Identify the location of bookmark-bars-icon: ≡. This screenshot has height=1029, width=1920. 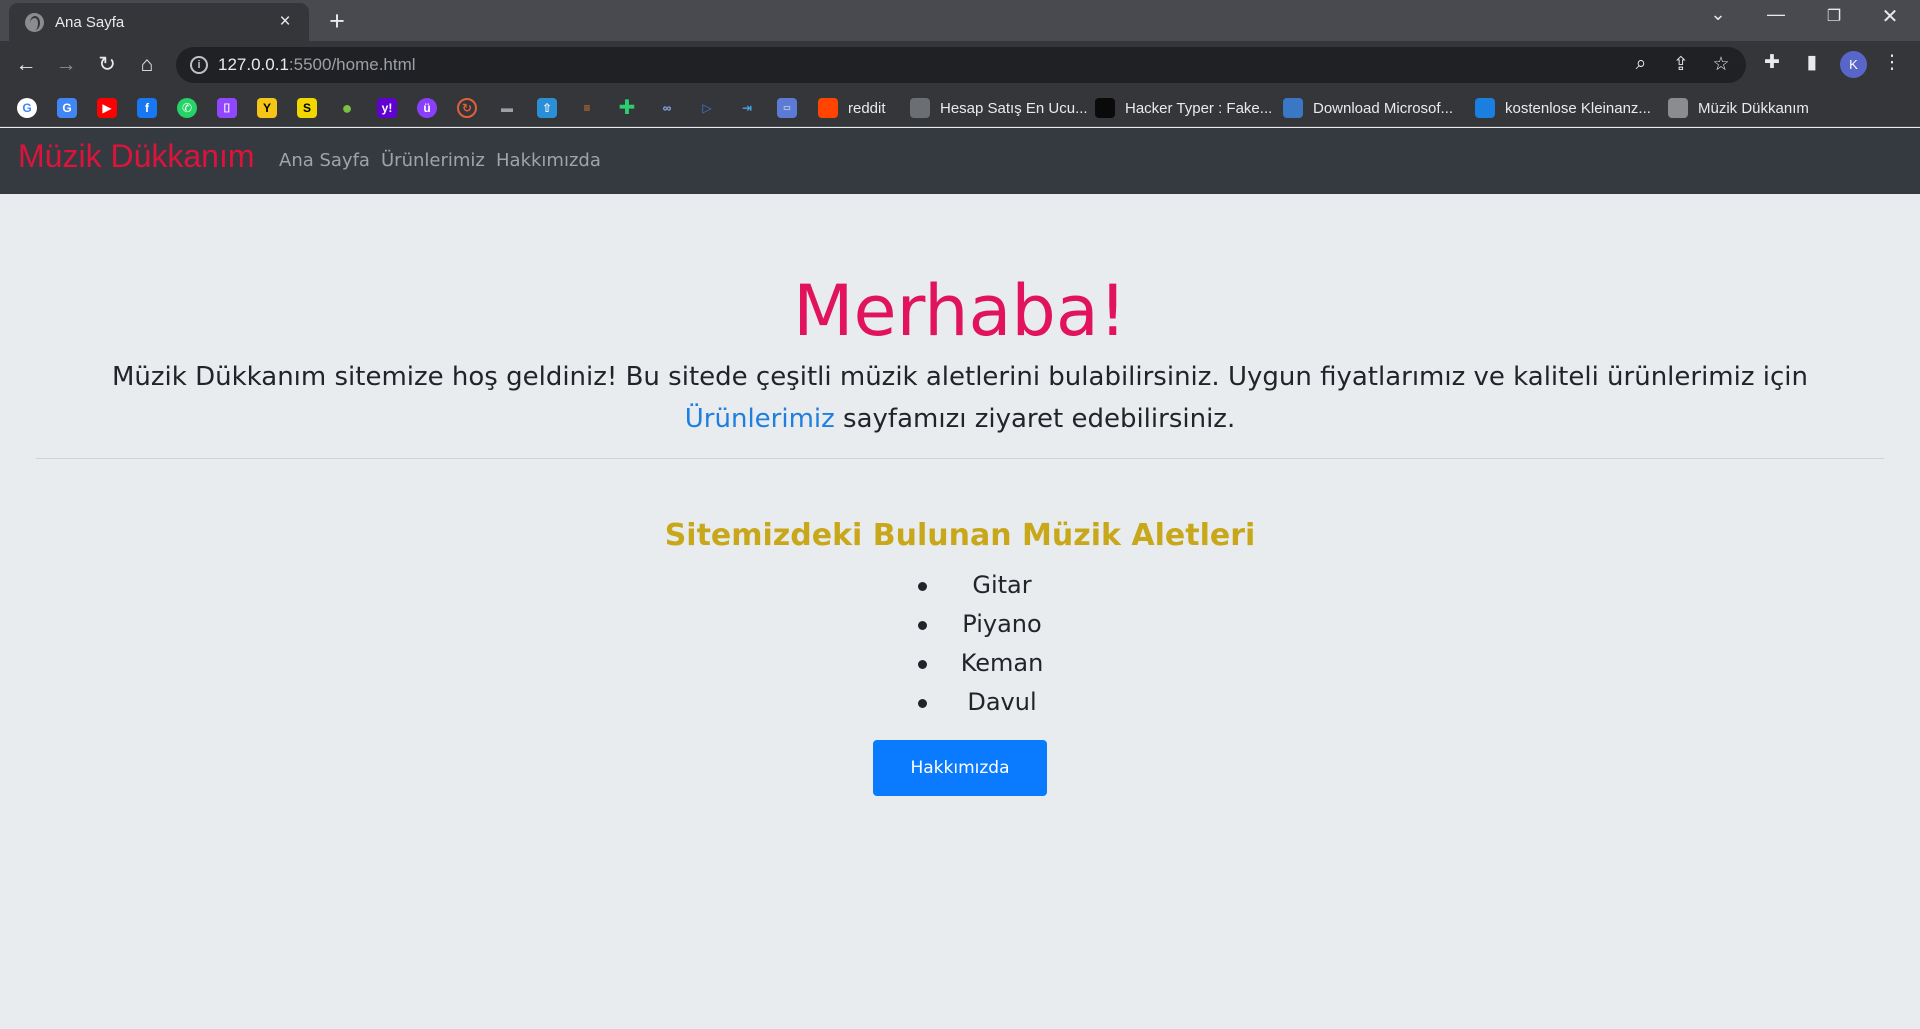
(587, 108).